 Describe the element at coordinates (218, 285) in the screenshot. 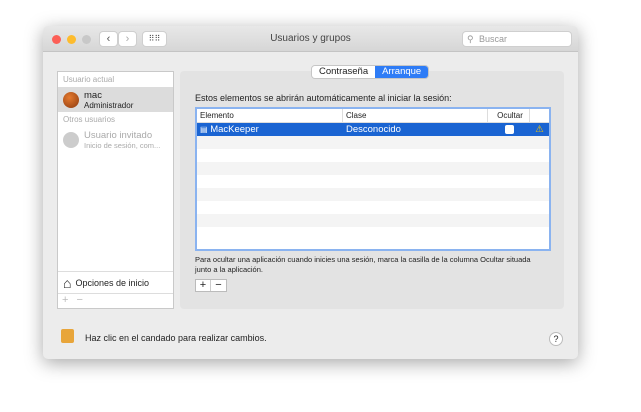

I see `remove-item-button: −` at that location.